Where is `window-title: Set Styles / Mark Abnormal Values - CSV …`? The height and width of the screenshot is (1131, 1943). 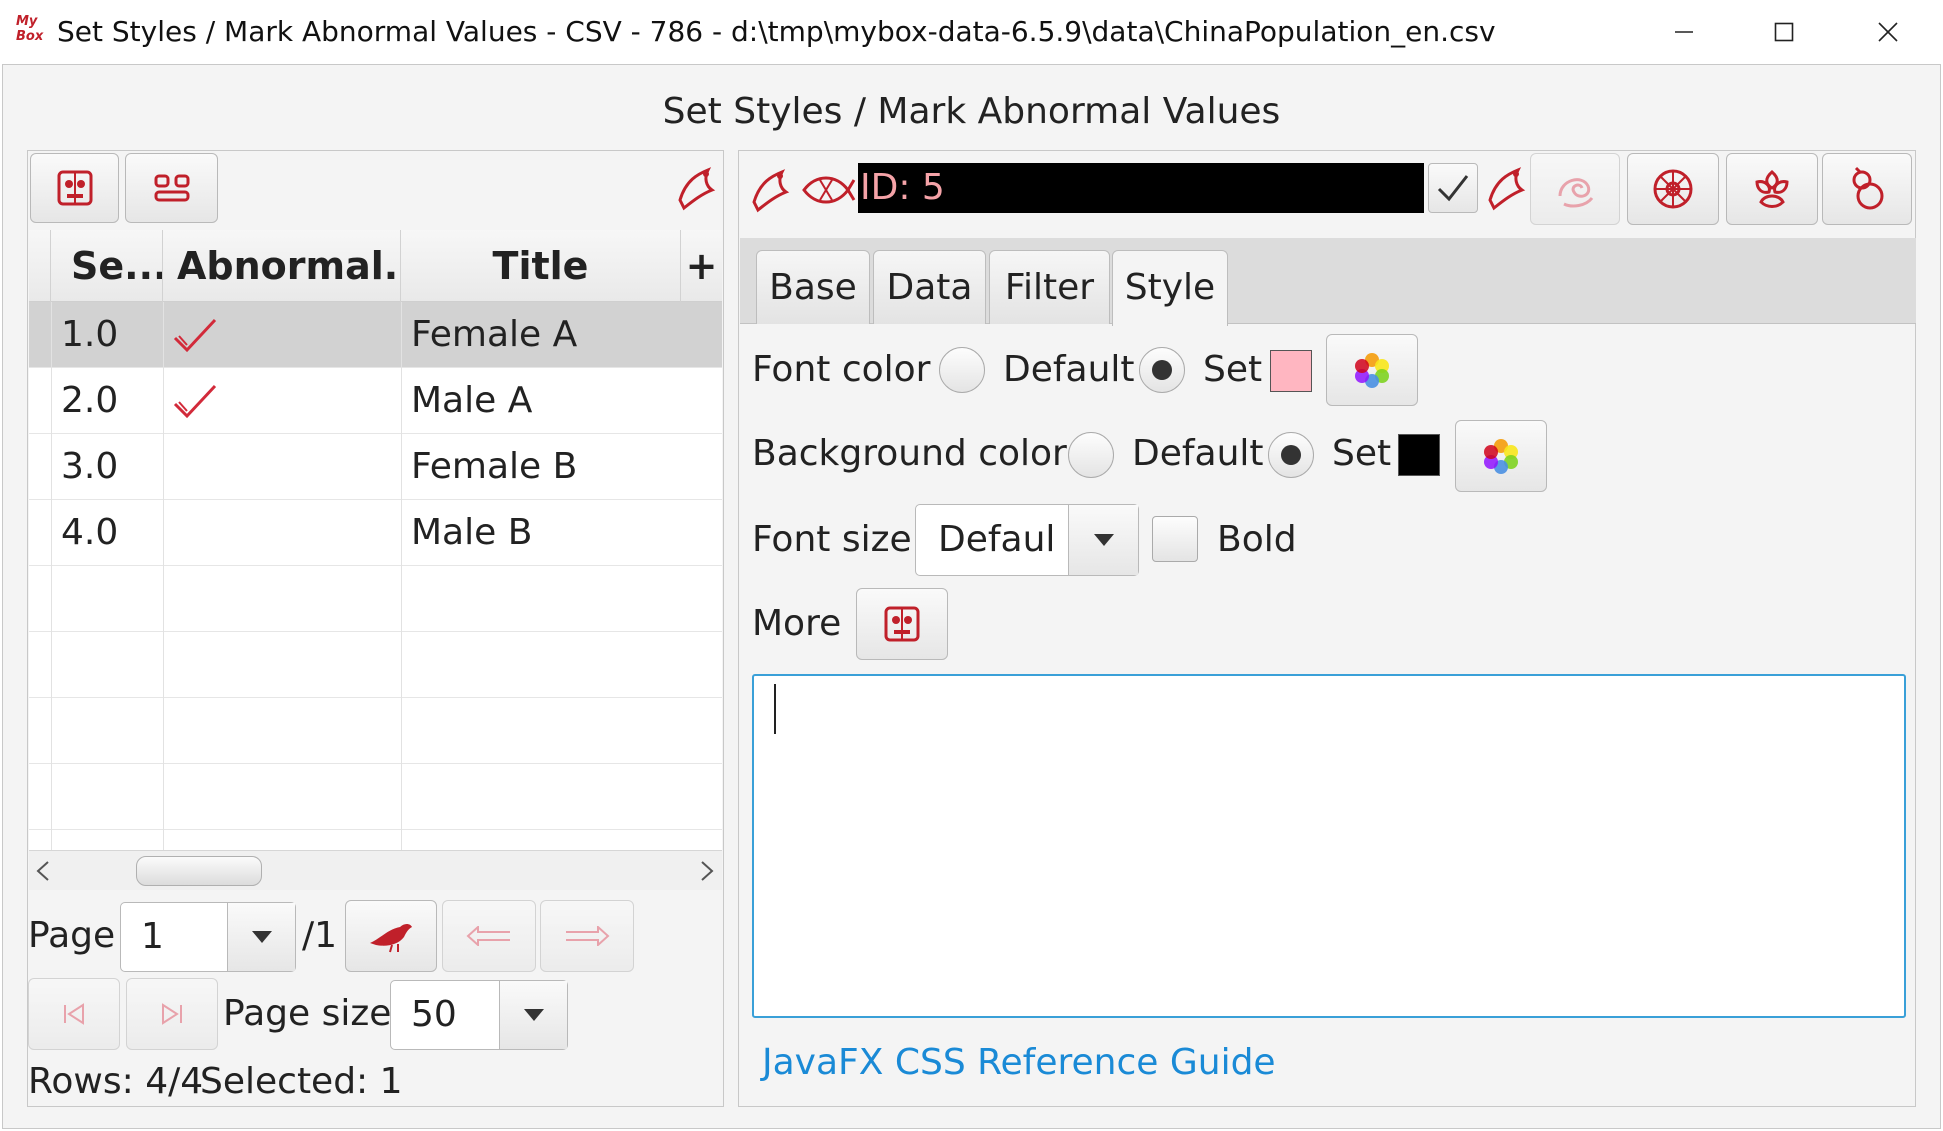 window-title: Set Styles / Mark Abnormal Values - CSV … is located at coordinates (776, 31).